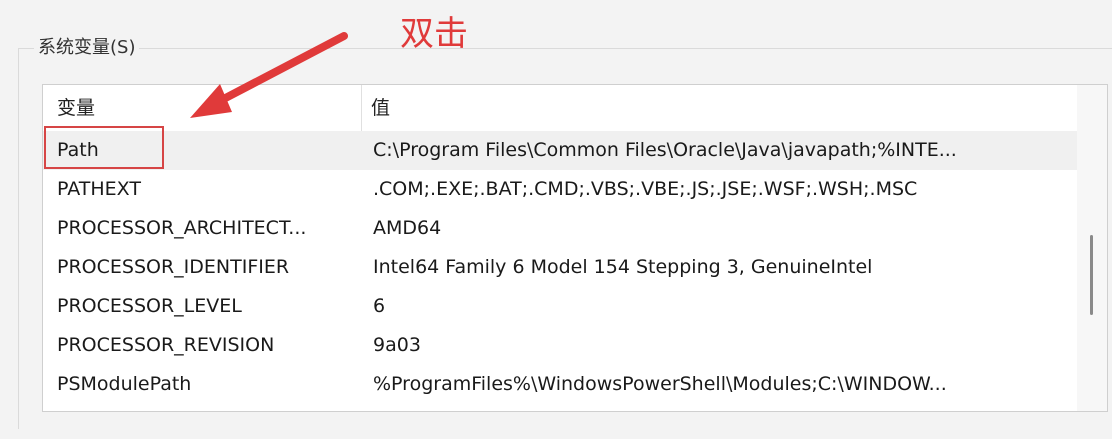  What do you see at coordinates (379, 306) in the screenshot?
I see `variable-value-cell: 6` at bounding box center [379, 306].